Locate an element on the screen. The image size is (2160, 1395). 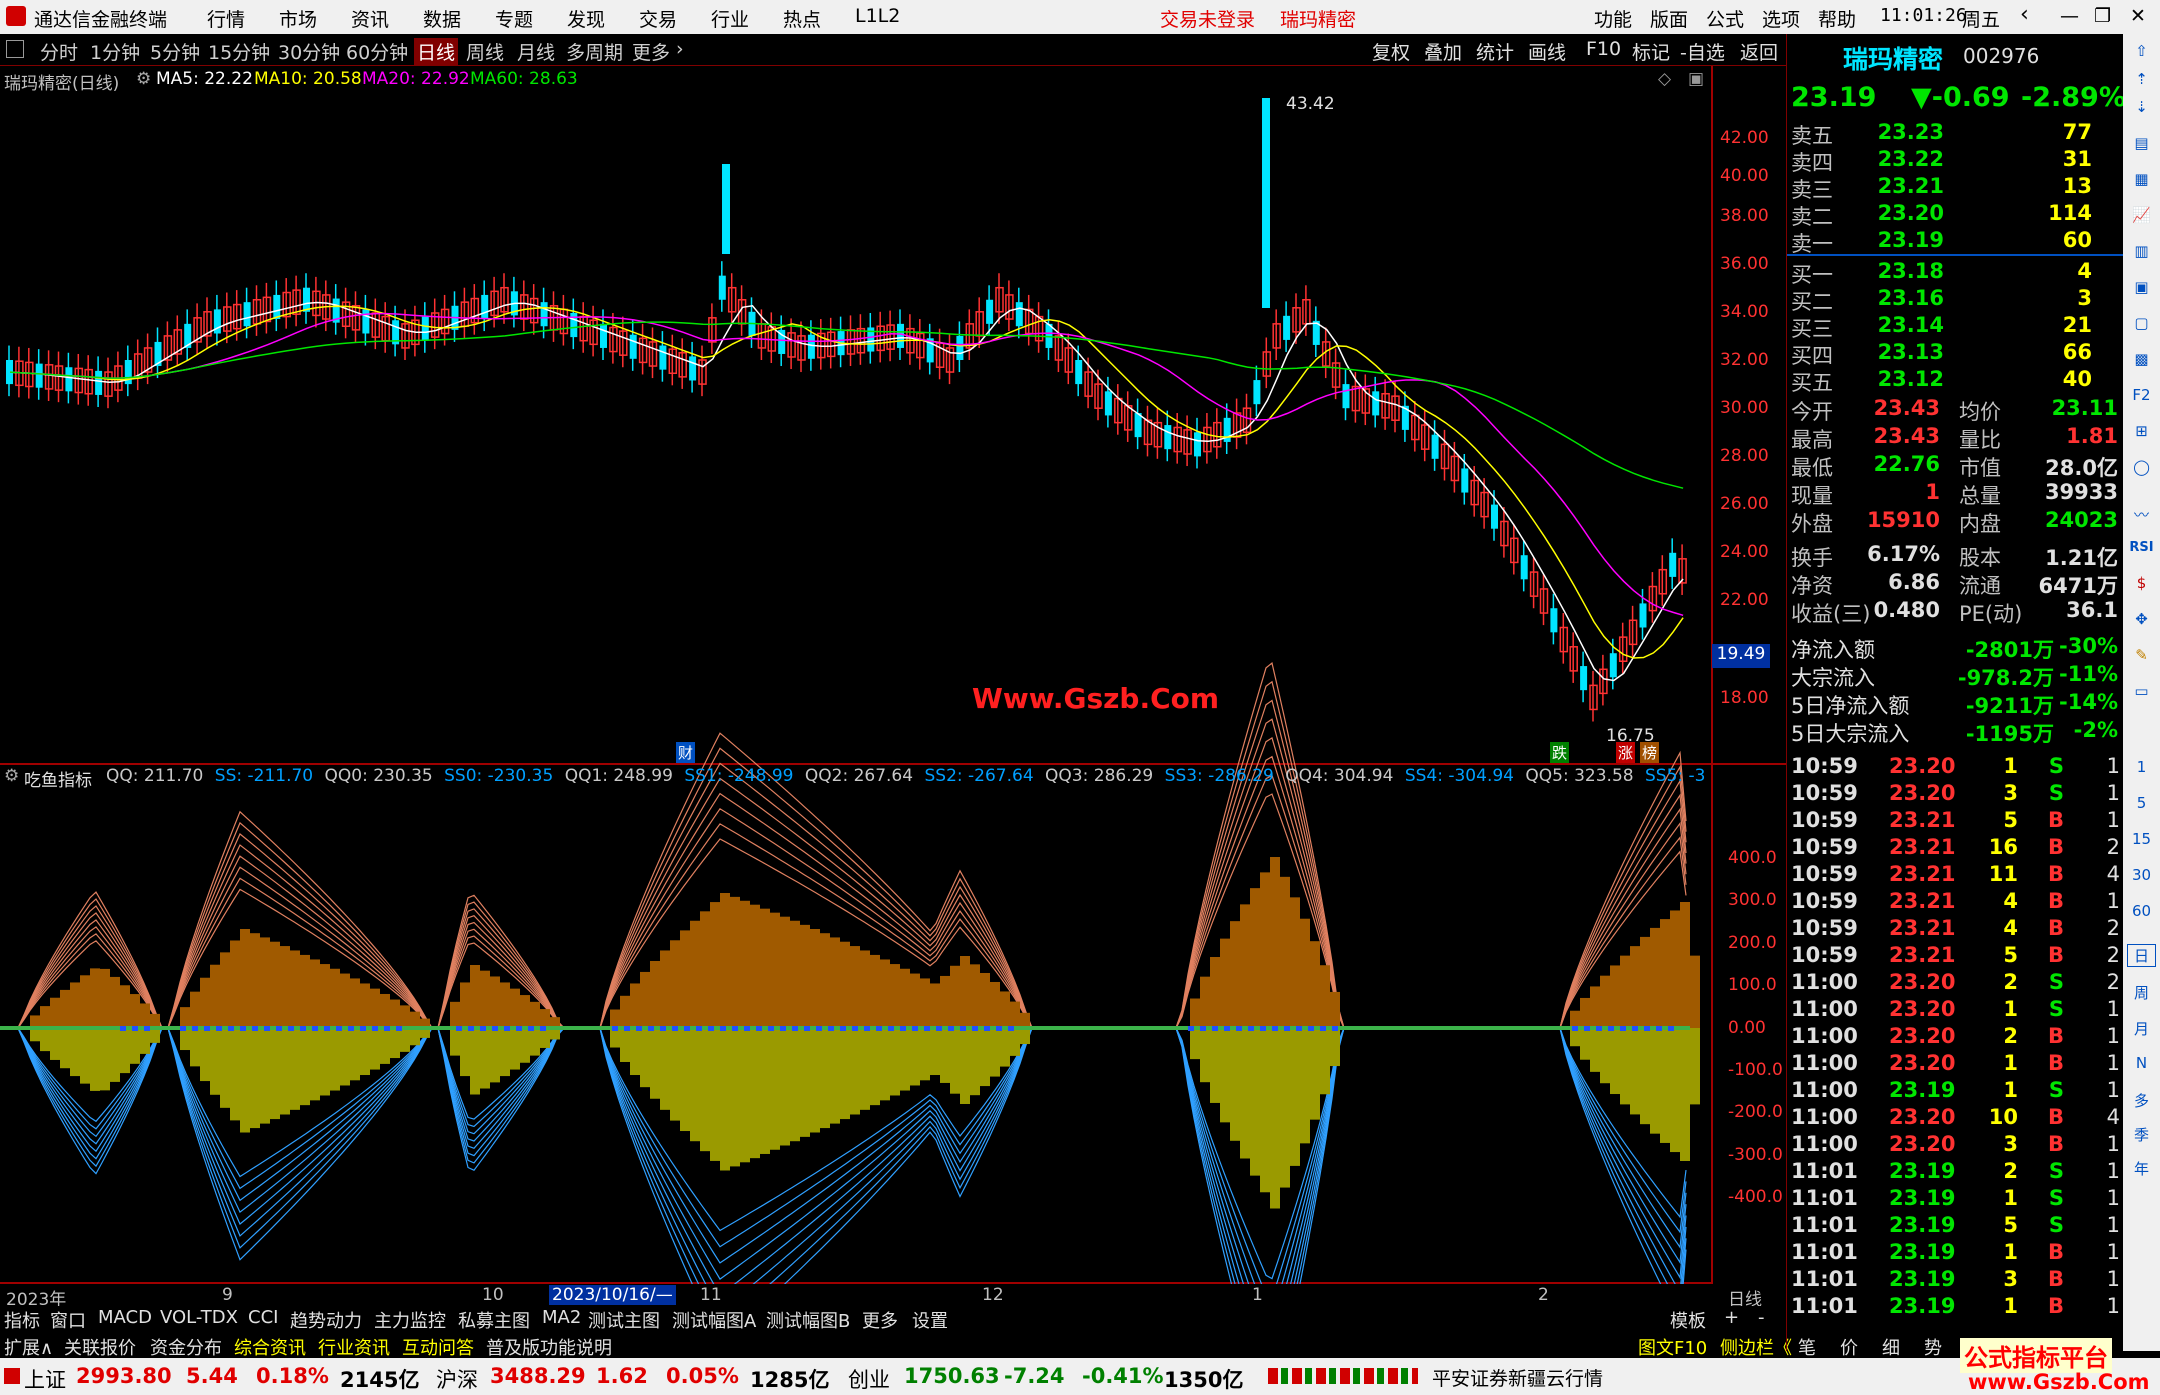
add-window-button: + is located at coordinates (1731, 1317).